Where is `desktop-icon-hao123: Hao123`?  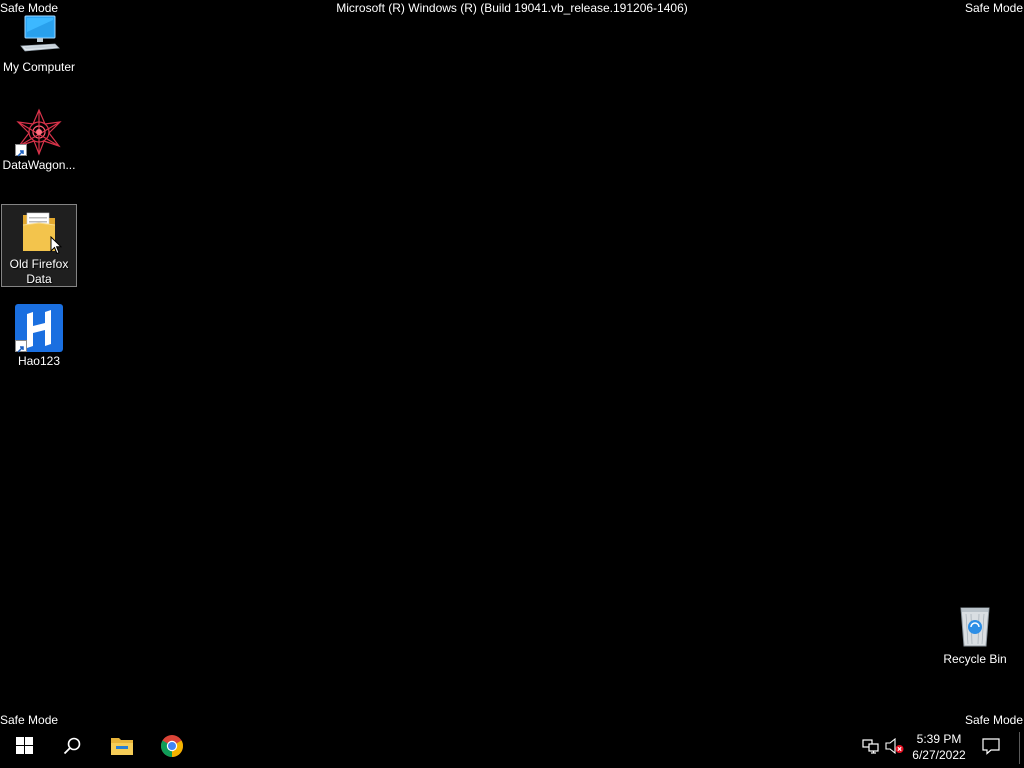 desktop-icon-hao123: Hao123 is located at coordinates (39, 335).